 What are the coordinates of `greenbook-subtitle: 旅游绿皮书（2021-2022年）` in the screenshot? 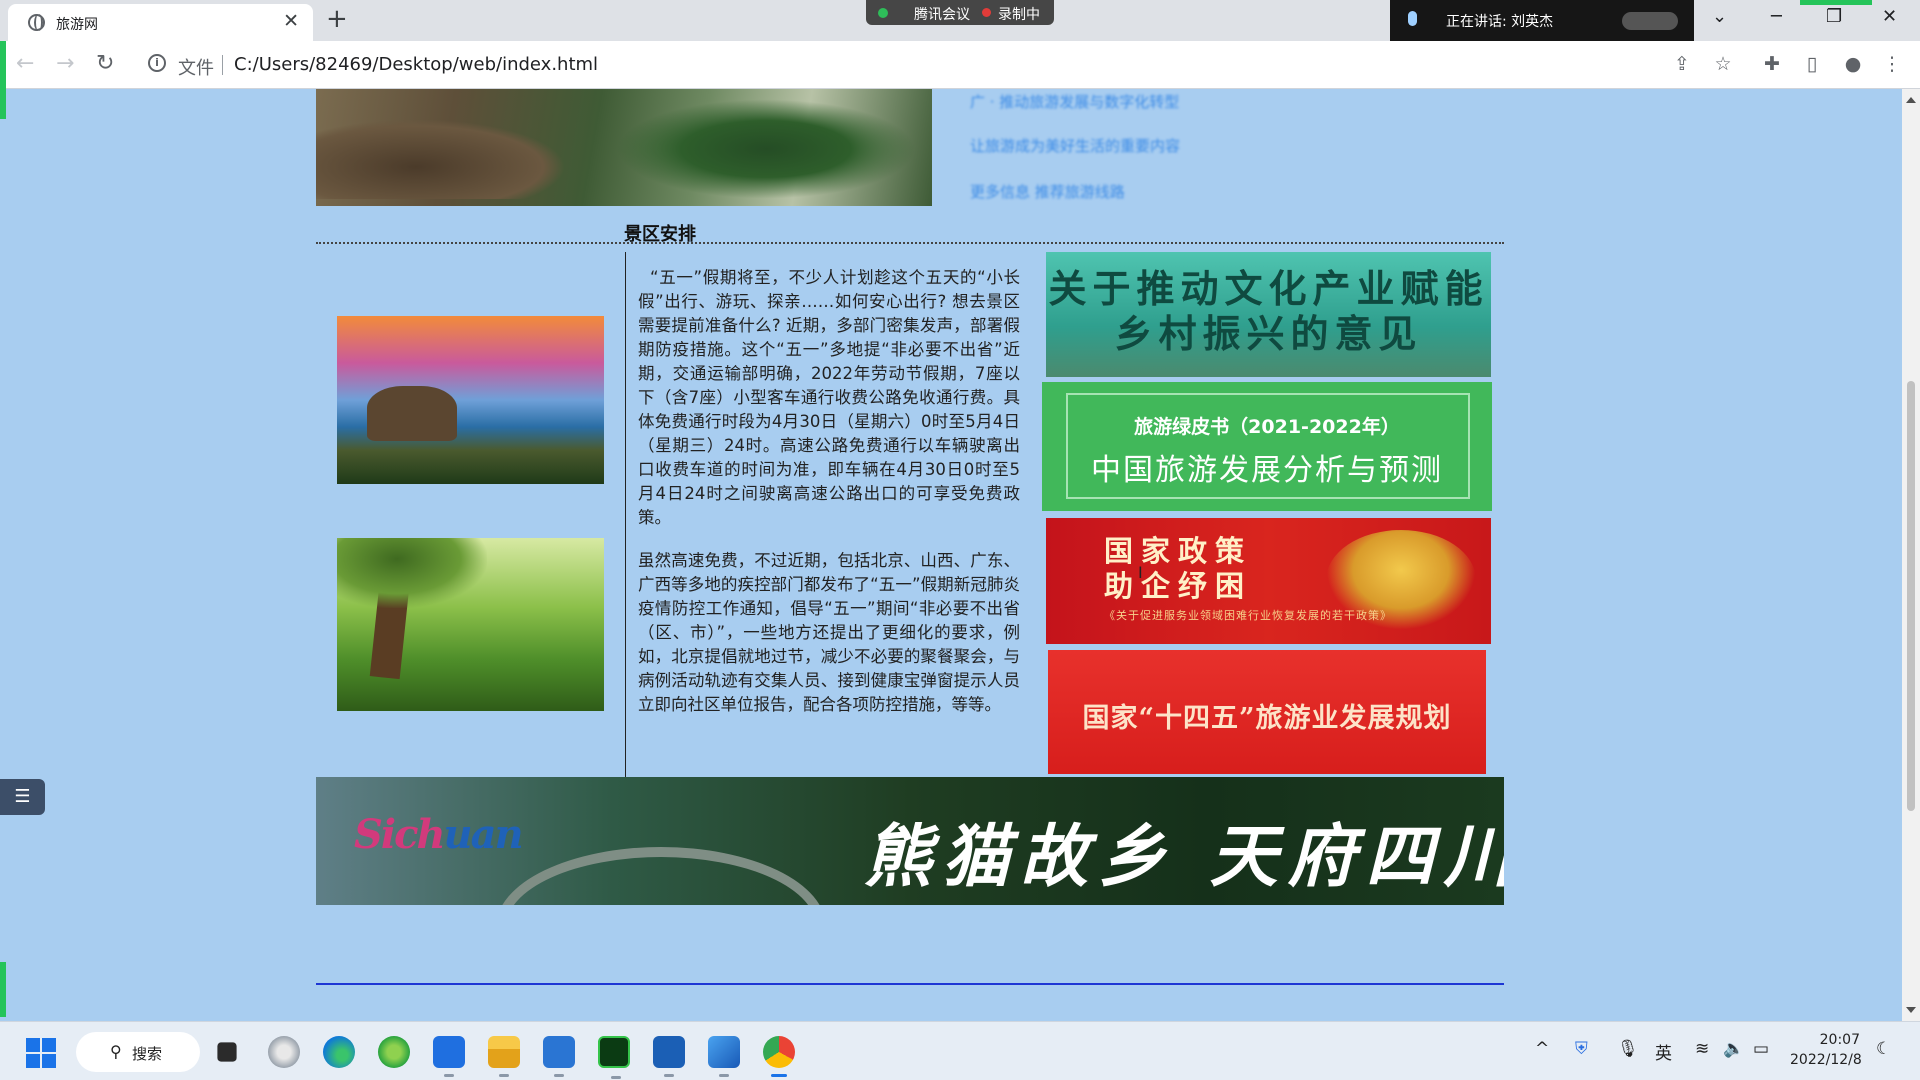 It's located at (1267, 427).